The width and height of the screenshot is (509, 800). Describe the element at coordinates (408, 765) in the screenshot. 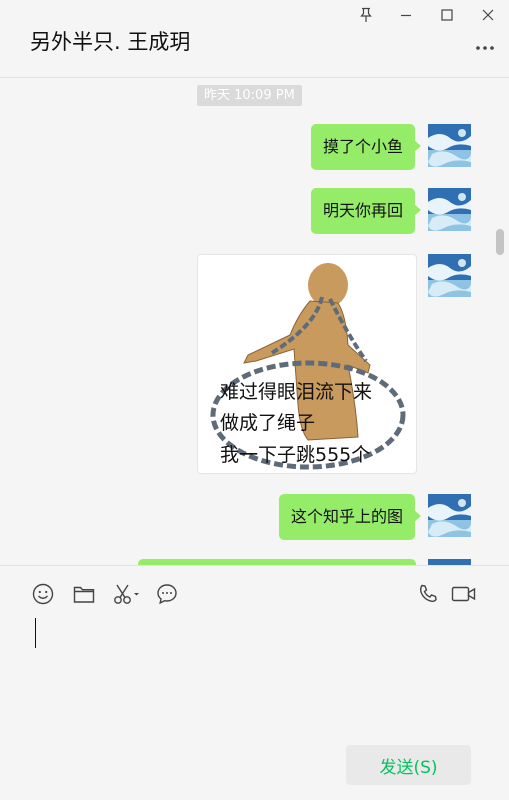

I see `send-button: 发送(S)` at that location.